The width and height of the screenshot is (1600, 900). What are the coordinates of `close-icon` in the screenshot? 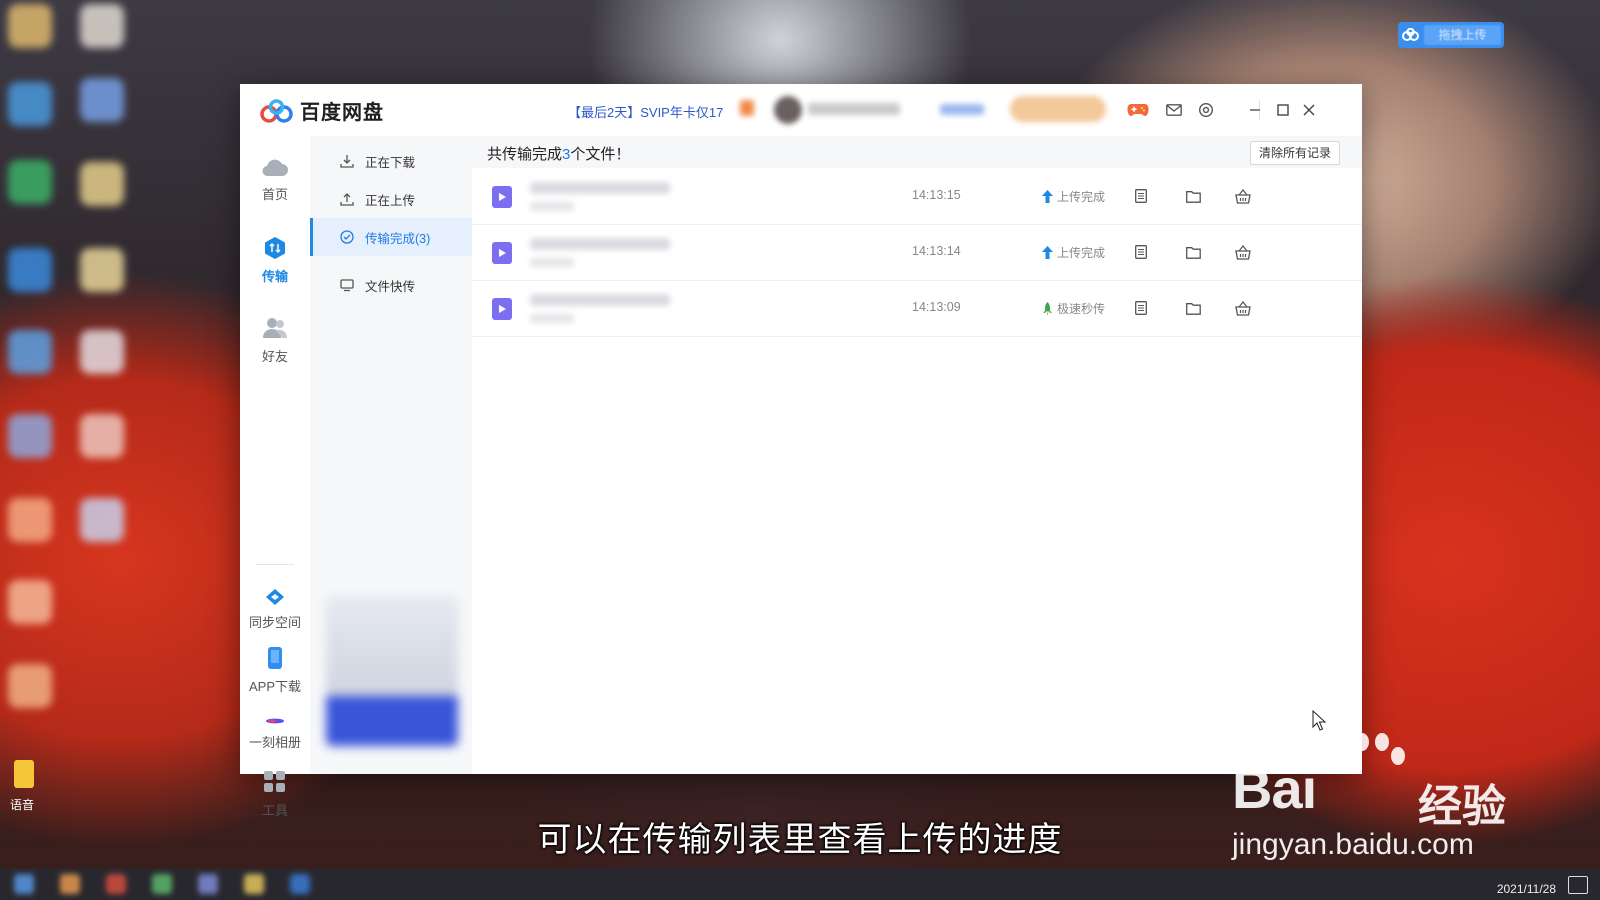 It's located at (1309, 110).